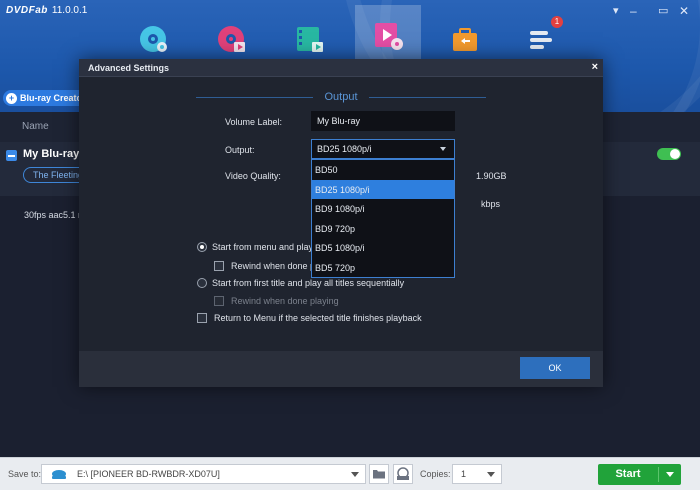  What do you see at coordinates (383, 170) in the screenshot?
I see `output-option: BD50` at bounding box center [383, 170].